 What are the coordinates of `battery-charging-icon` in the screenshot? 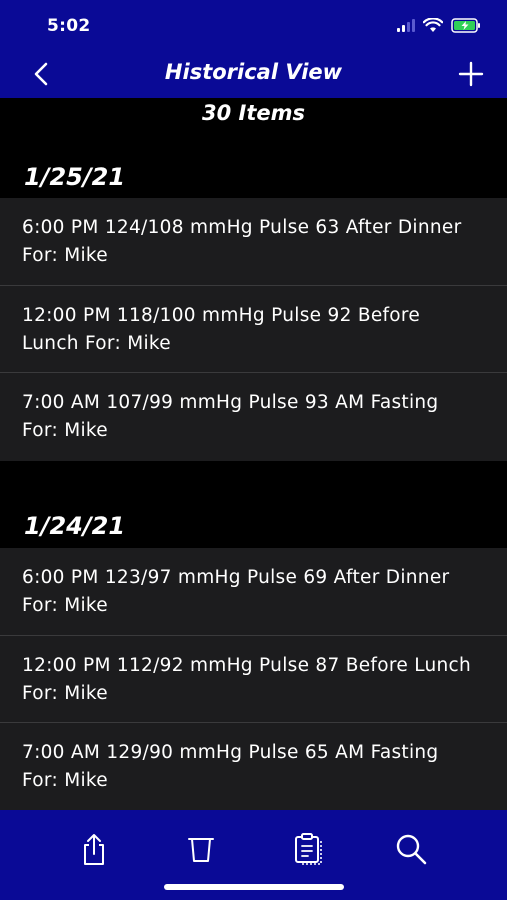 It's located at (465, 25).